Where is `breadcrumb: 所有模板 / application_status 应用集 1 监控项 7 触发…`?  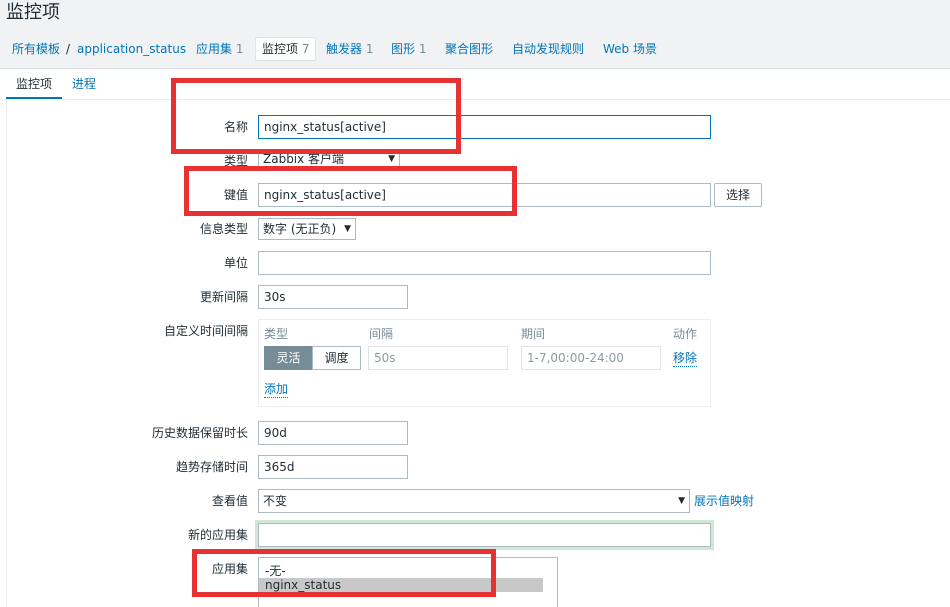
breadcrumb: 所有模板 / application_status 应用集 1 监控项 7 触发… is located at coordinates (475, 50).